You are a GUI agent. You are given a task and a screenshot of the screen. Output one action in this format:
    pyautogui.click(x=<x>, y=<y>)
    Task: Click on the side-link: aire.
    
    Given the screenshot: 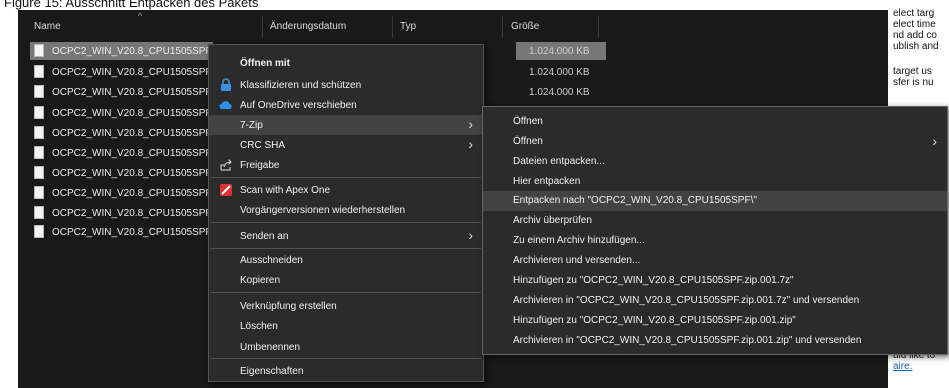 What is the action you would take?
    pyautogui.click(x=921, y=366)
    